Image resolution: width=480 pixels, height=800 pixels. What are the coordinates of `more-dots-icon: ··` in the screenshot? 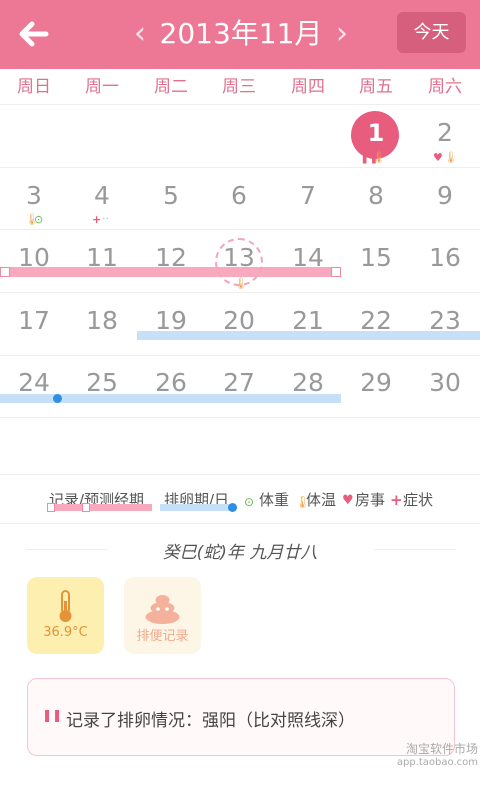 It's located at (105, 218).